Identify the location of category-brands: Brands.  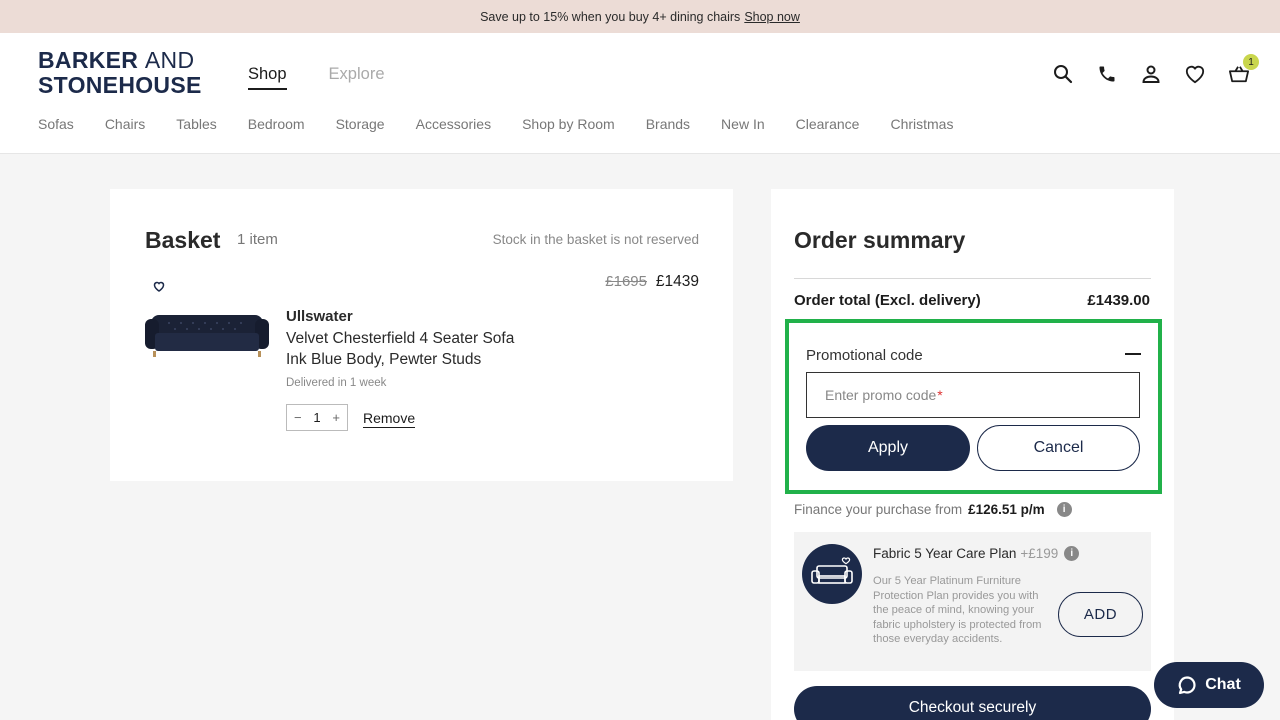
(668, 124).